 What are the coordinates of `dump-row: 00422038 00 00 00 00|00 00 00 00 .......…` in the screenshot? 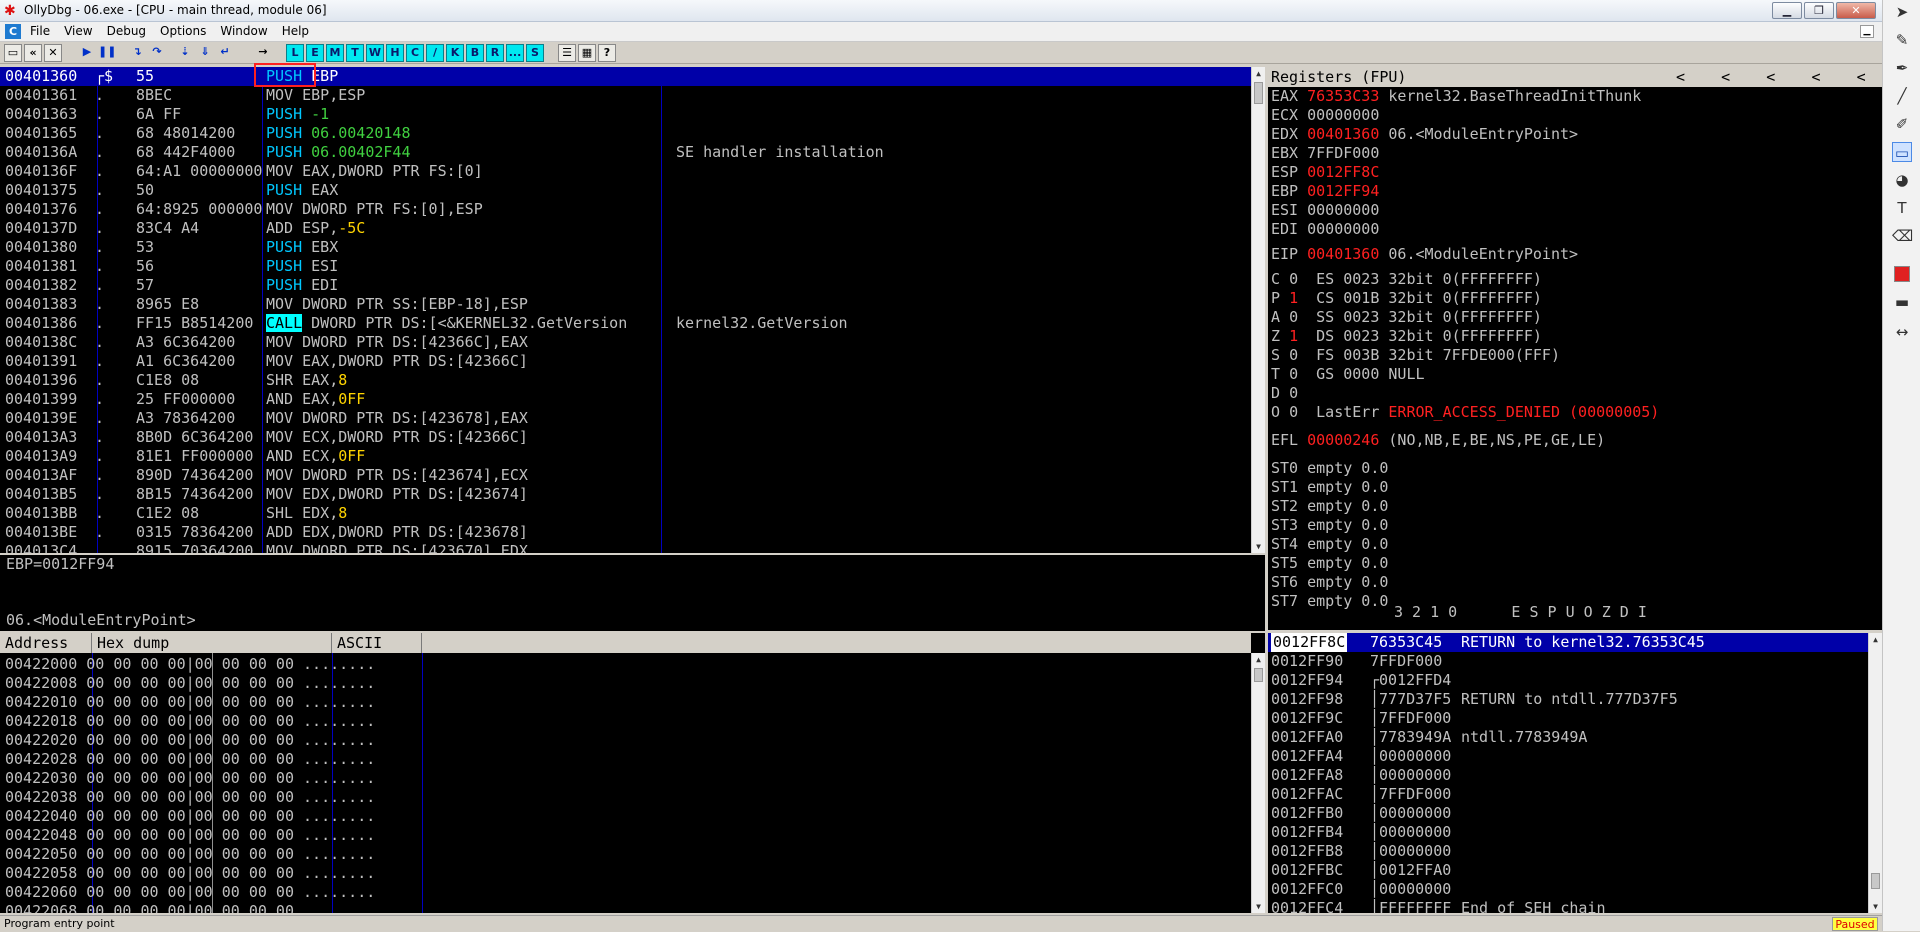 It's located at (190, 797).